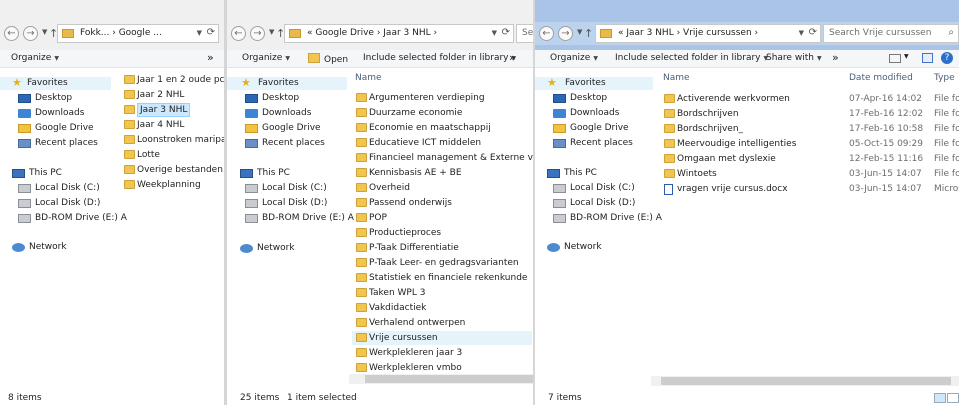  I want to click on column-header-type: Type, so click(944, 78).